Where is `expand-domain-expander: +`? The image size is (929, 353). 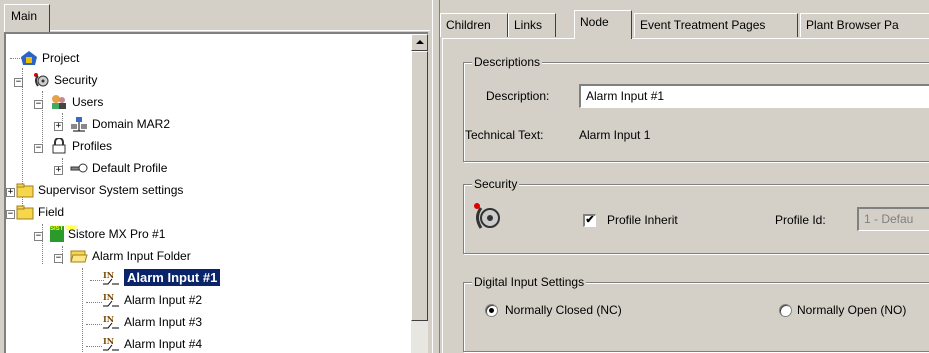 expand-domain-expander: + is located at coordinates (58, 126).